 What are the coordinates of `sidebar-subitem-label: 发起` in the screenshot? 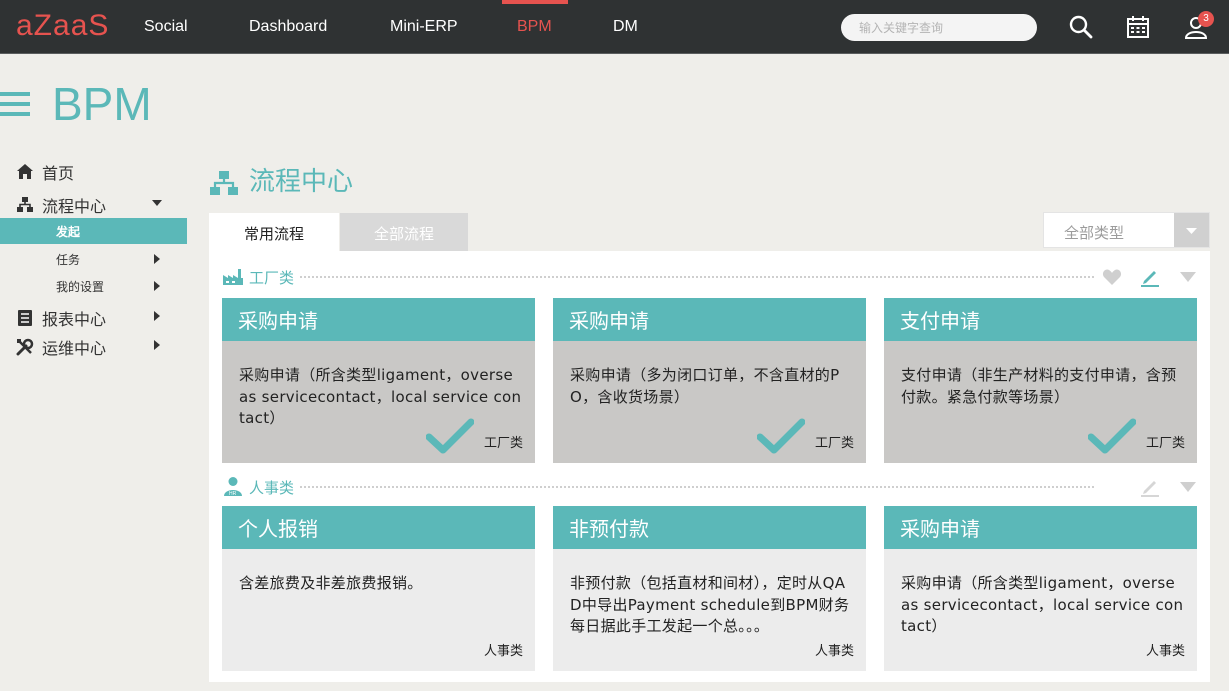 It's located at (68, 232).